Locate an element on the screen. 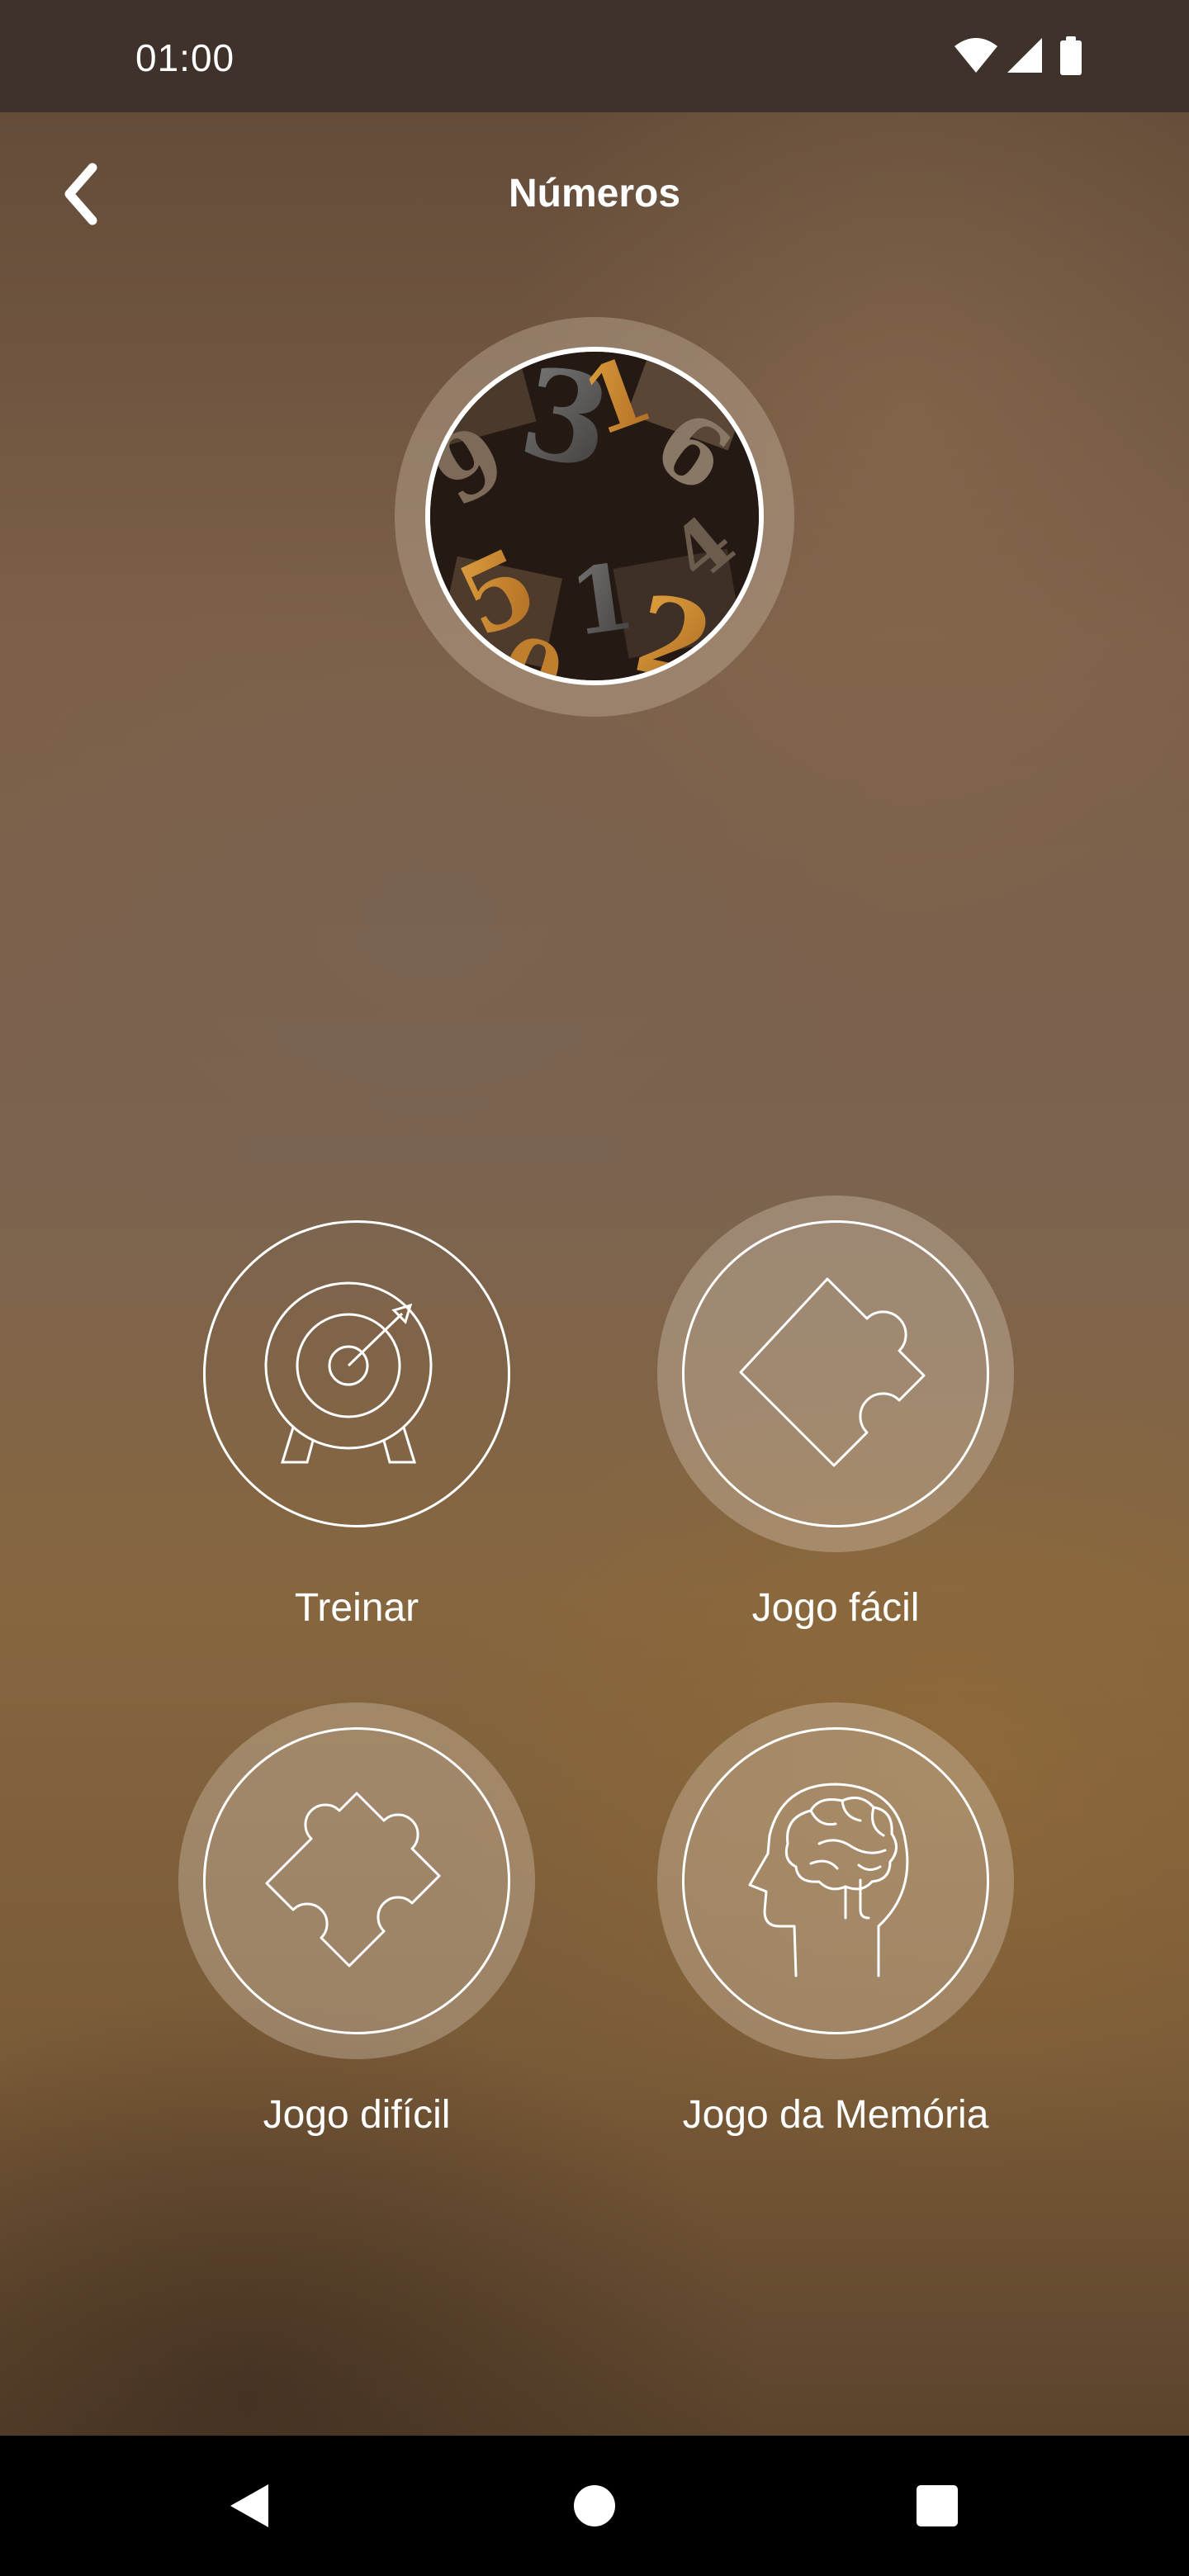  brain-head-icon is located at coordinates (828, 1880).